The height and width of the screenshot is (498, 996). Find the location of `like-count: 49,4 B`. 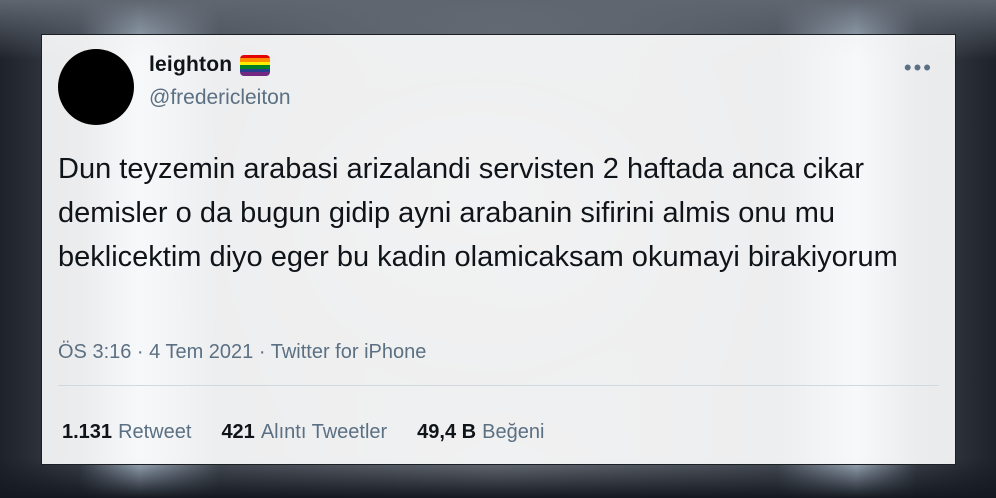

like-count: 49,4 B is located at coordinates (447, 432).